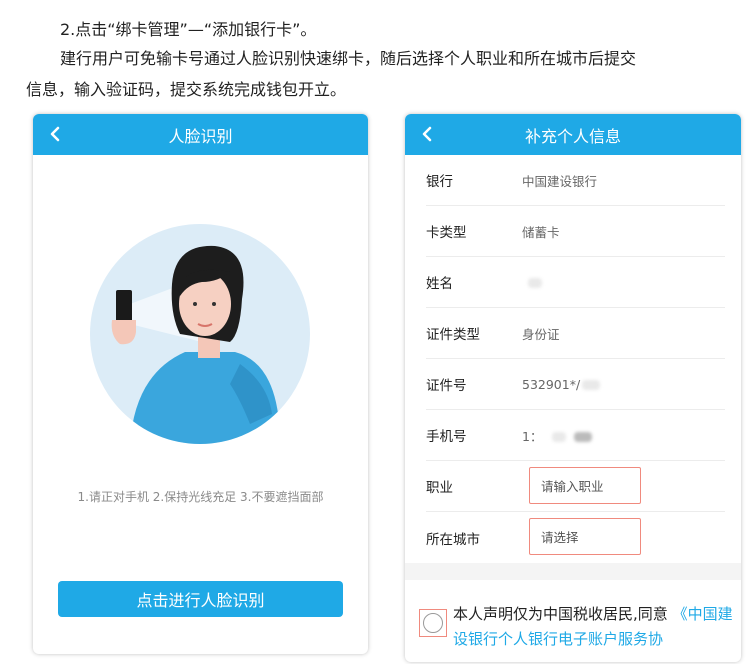  I want to click on city-row: 所在城市 请选择, so click(575, 537).